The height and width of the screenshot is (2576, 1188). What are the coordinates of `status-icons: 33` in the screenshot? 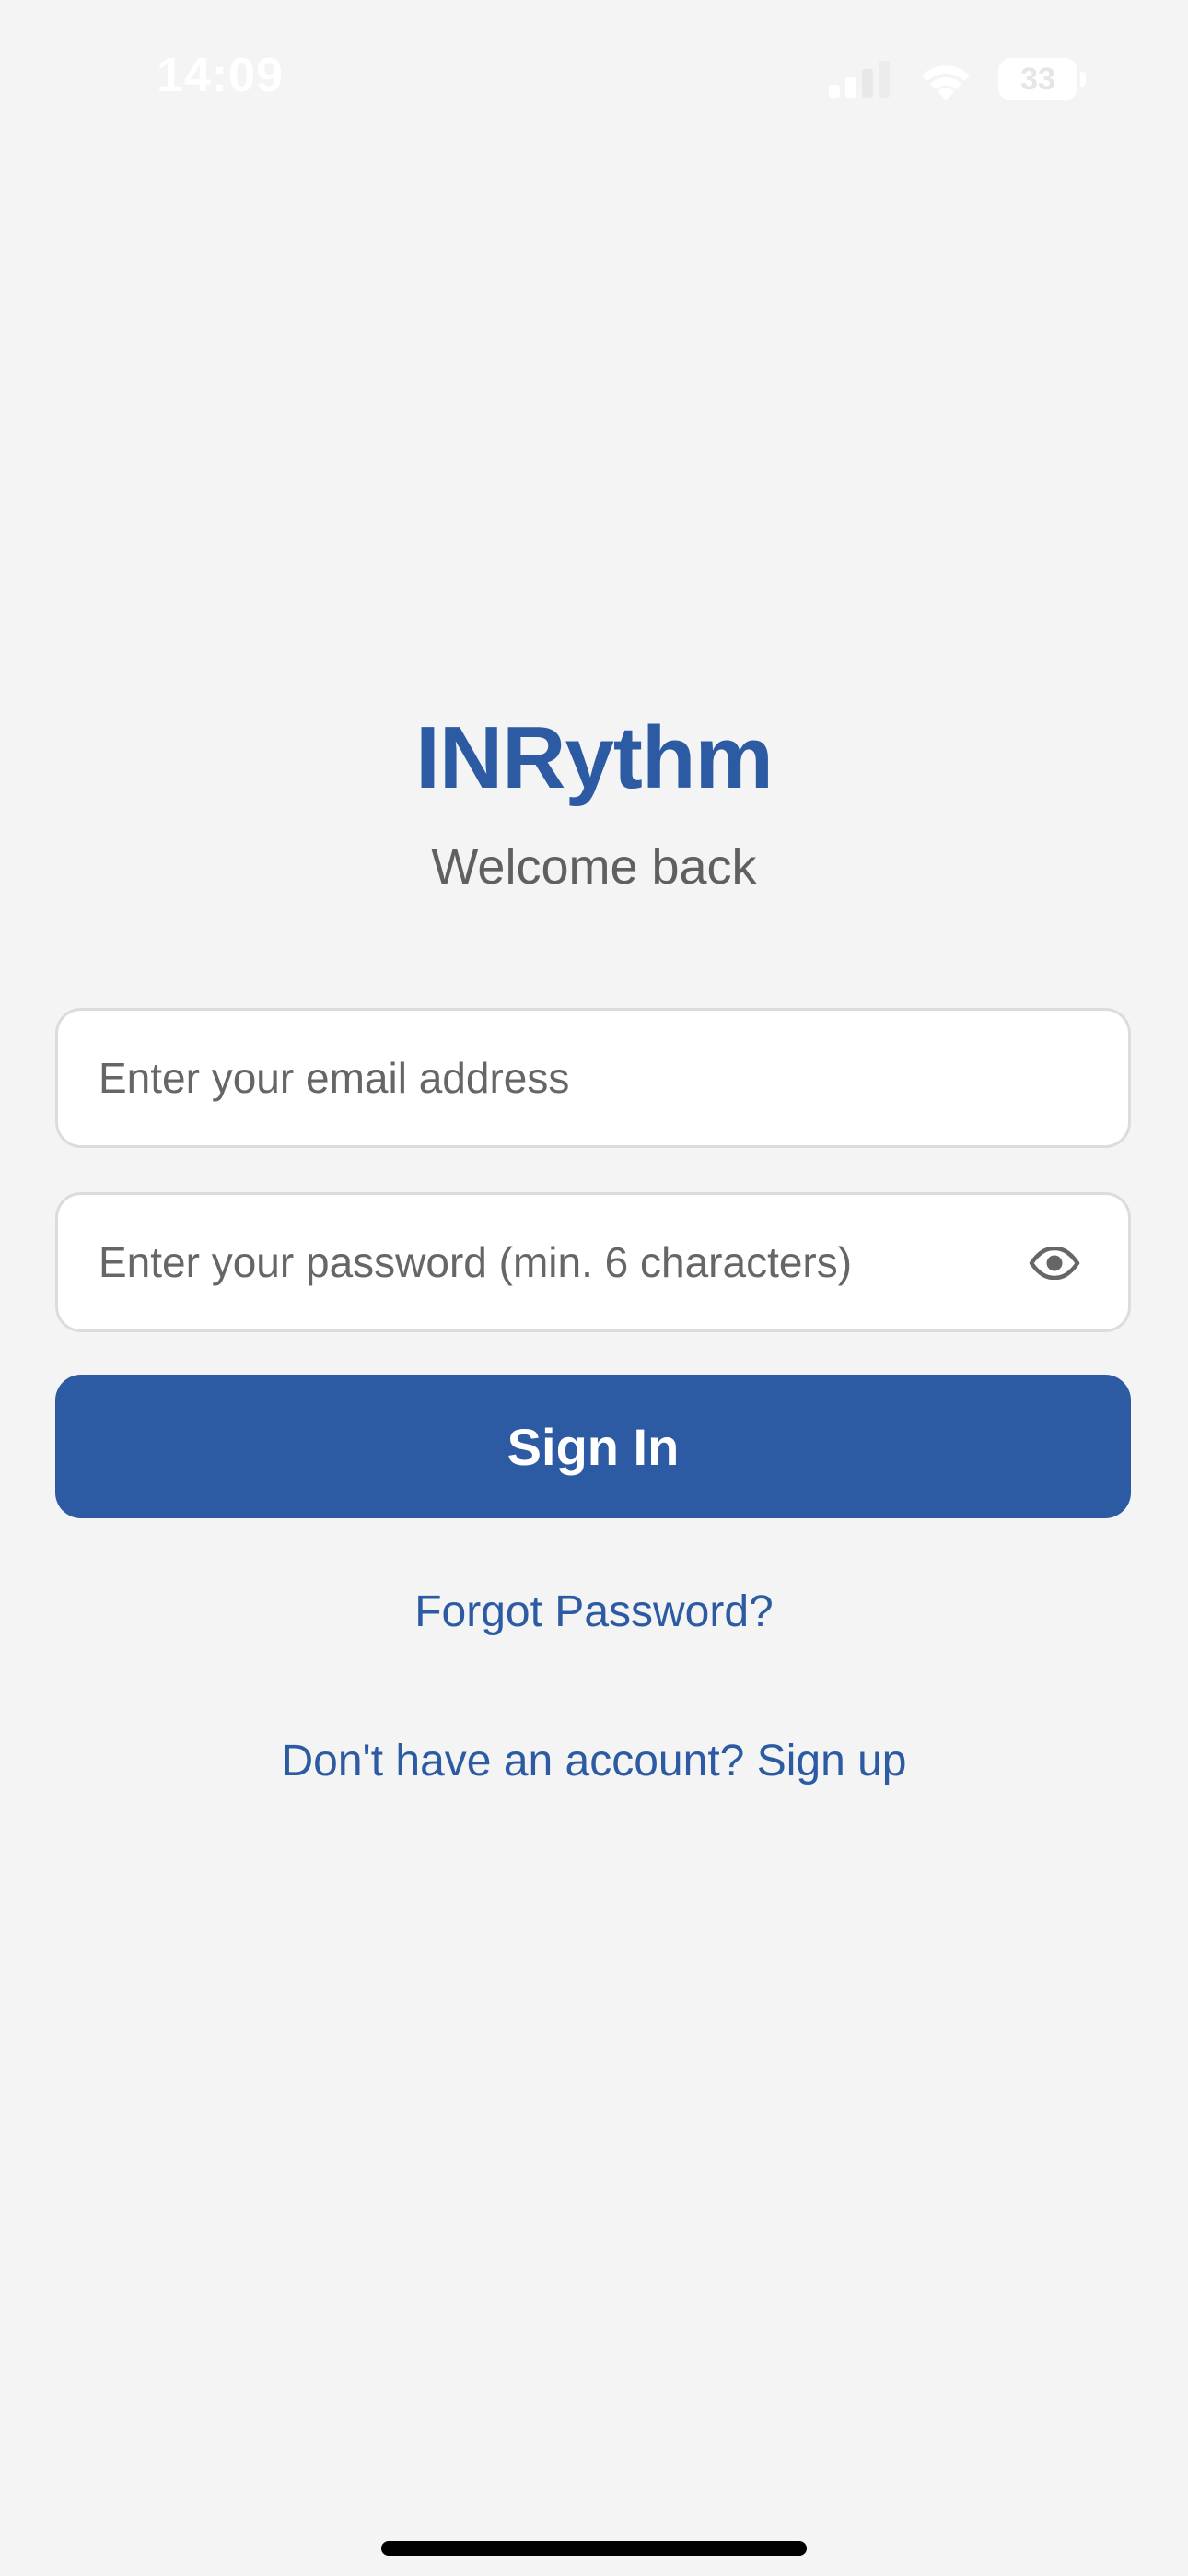 It's located at (957, 79).